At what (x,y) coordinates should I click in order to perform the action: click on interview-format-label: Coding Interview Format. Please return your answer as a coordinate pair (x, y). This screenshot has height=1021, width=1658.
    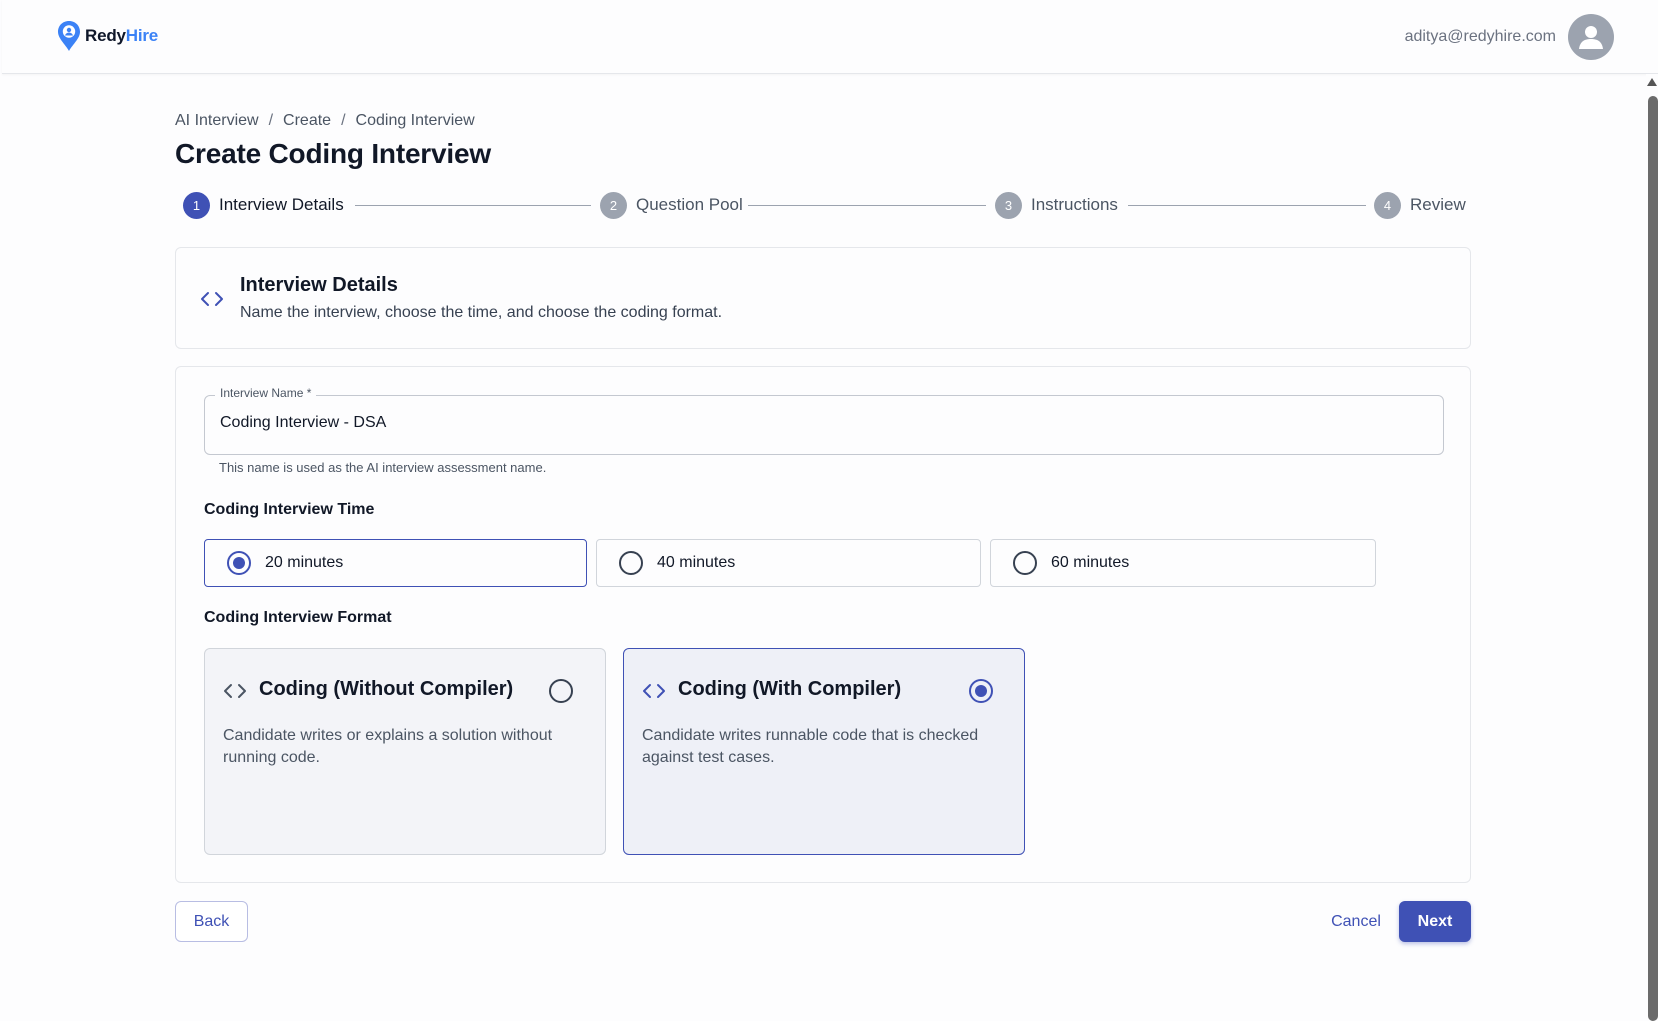
    Looking at the image, I should click on (298, 617).